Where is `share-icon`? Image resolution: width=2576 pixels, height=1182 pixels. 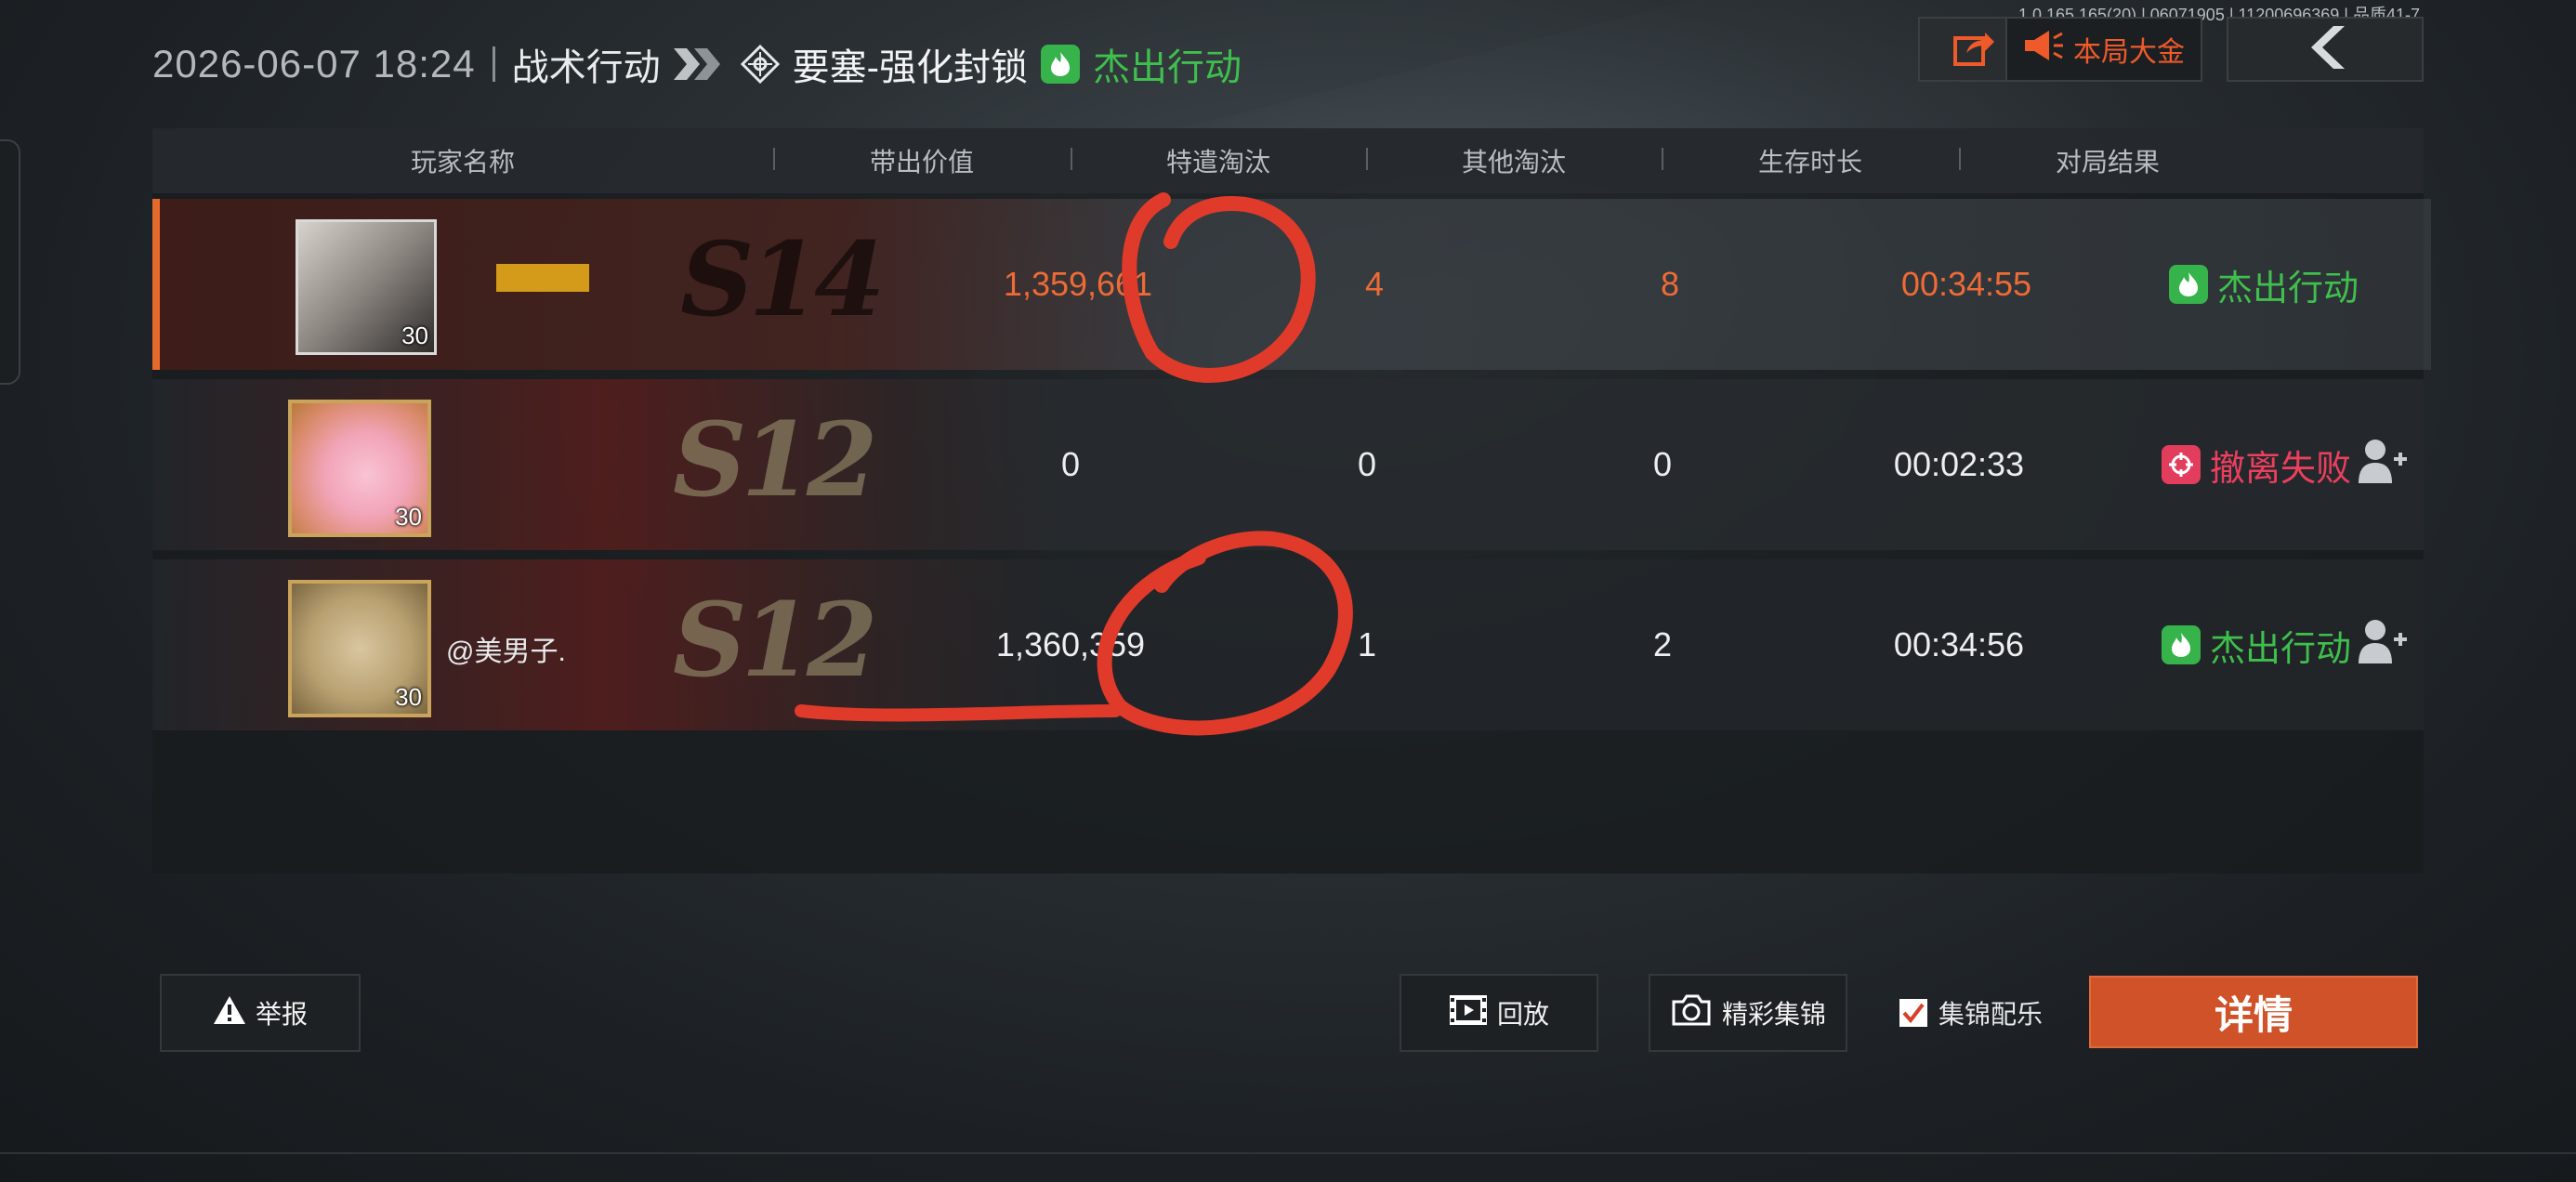
share-icon is located at coordinates (1973, 50).